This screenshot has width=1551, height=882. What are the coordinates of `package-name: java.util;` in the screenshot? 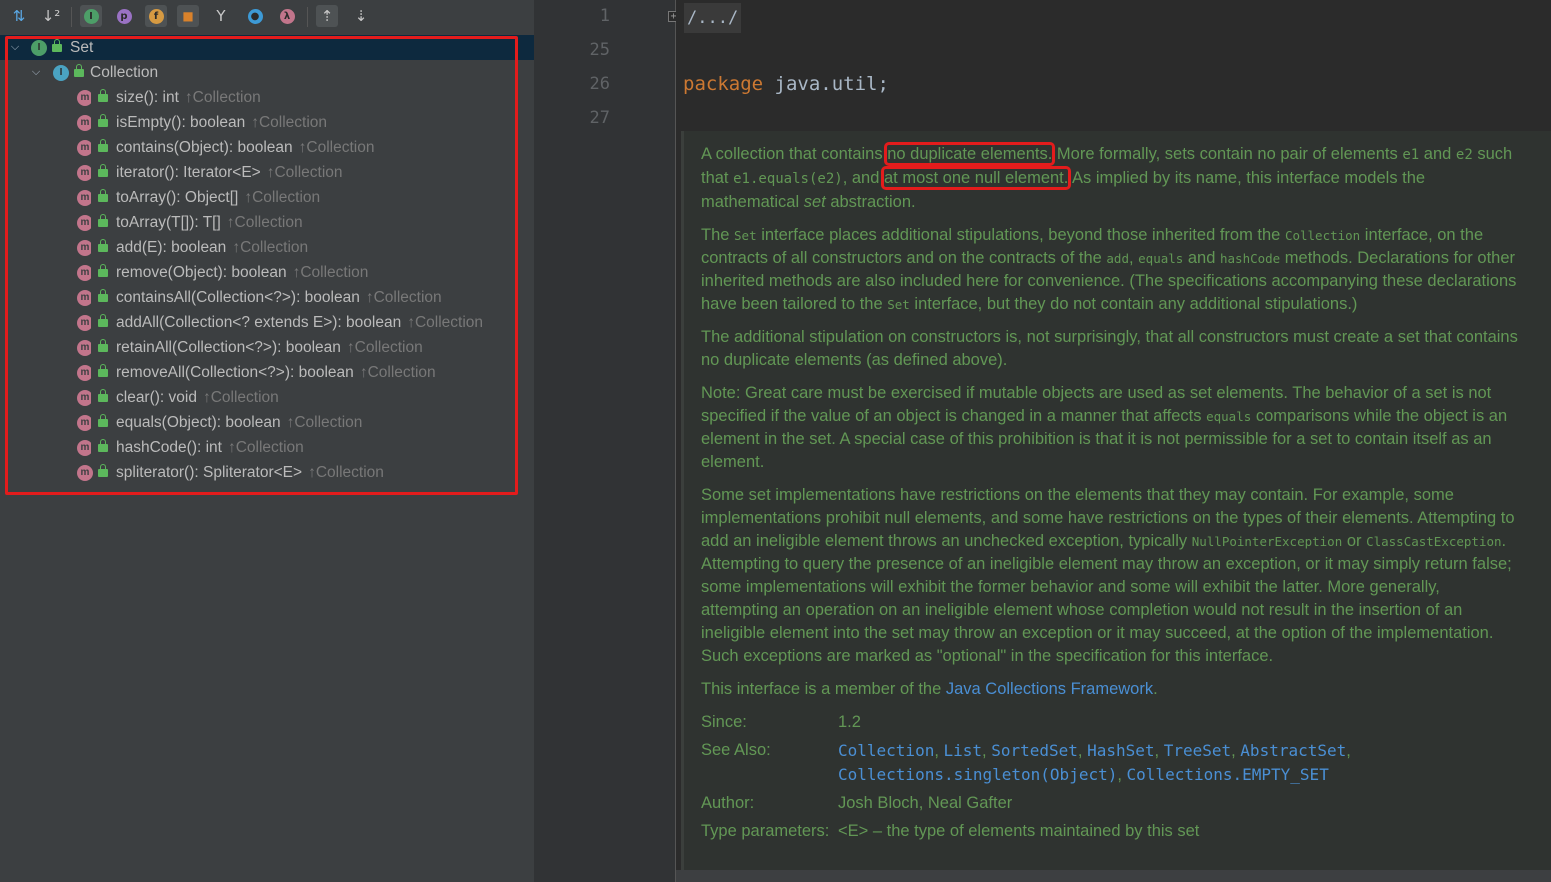 It's located at (826, 84).